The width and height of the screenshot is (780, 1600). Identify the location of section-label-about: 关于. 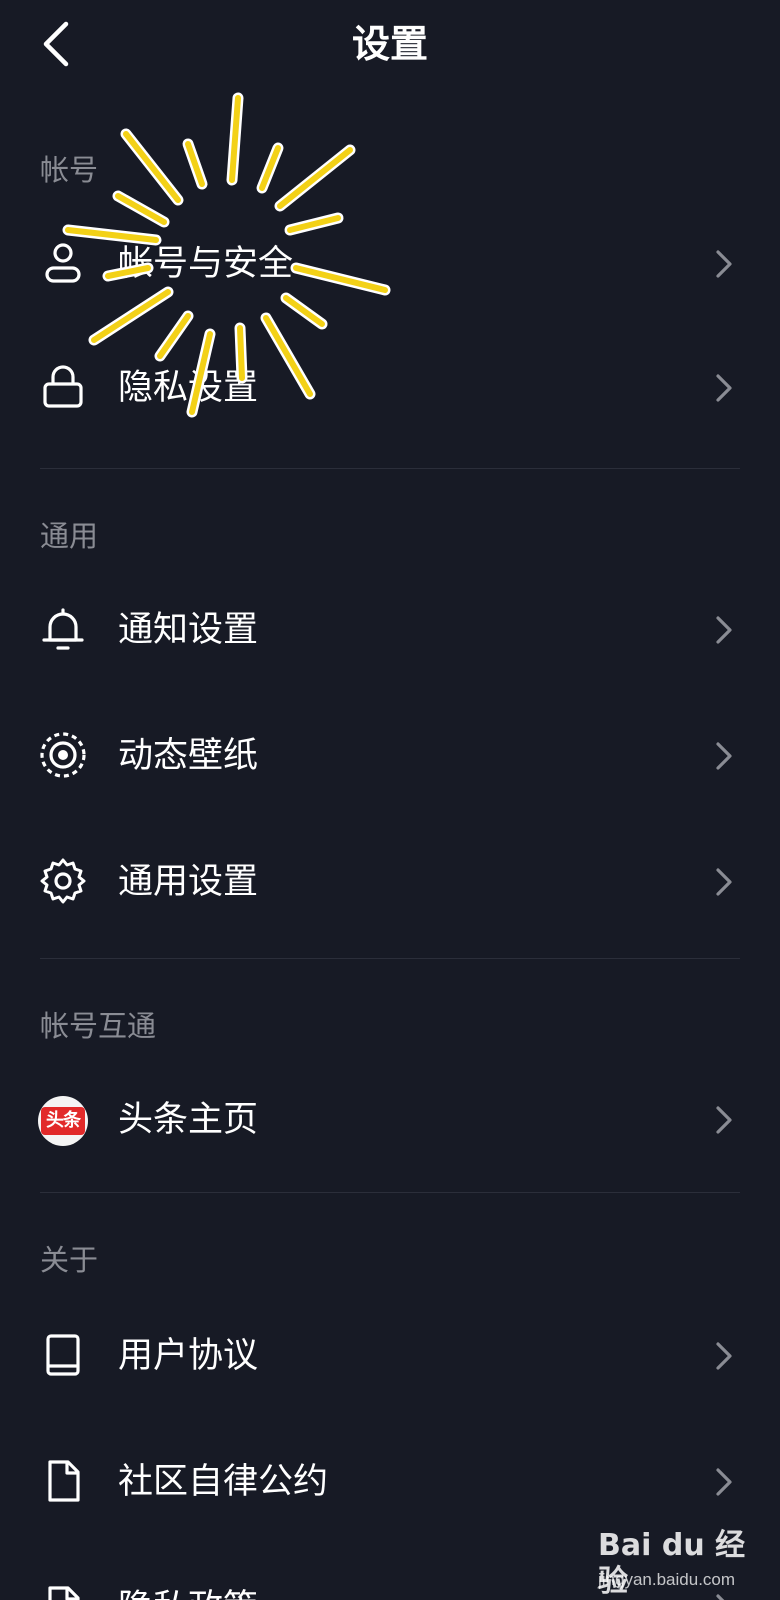
(69, 1260).